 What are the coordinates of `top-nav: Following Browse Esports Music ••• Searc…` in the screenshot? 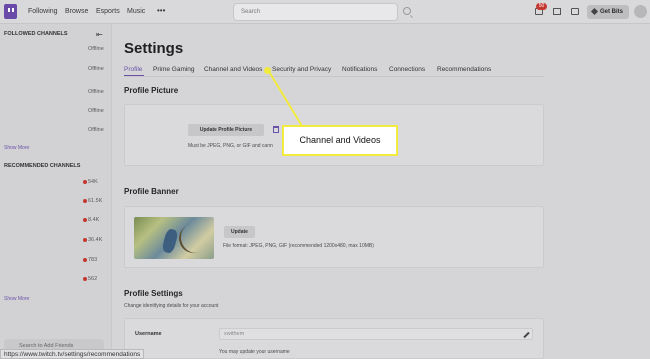 It's located at (325, 12).